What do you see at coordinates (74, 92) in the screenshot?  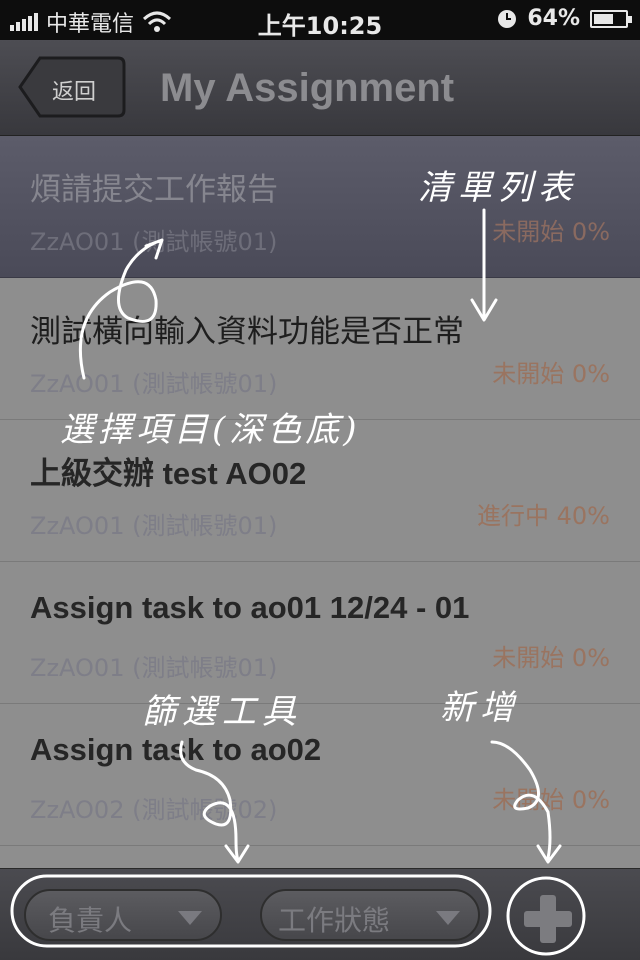 I see `back-button-label: 返回` at bounding box center [74, 92].